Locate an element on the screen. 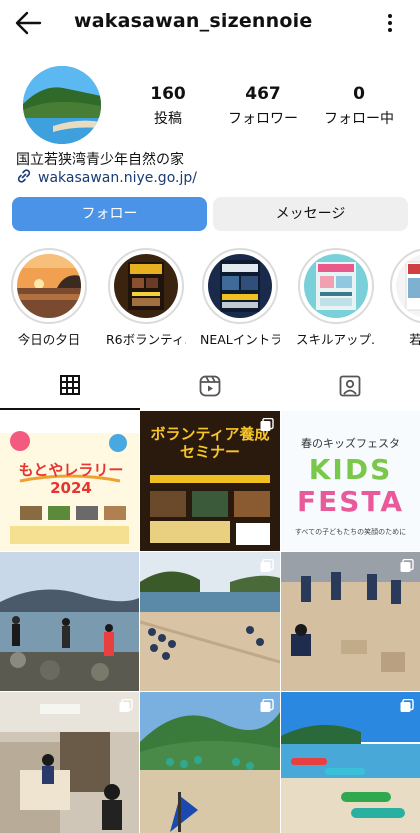 Image resolution: width=420 pixels, height=833 pixels. profile-username: wakasawan_sizennoie is located at coordinates (193, 21).